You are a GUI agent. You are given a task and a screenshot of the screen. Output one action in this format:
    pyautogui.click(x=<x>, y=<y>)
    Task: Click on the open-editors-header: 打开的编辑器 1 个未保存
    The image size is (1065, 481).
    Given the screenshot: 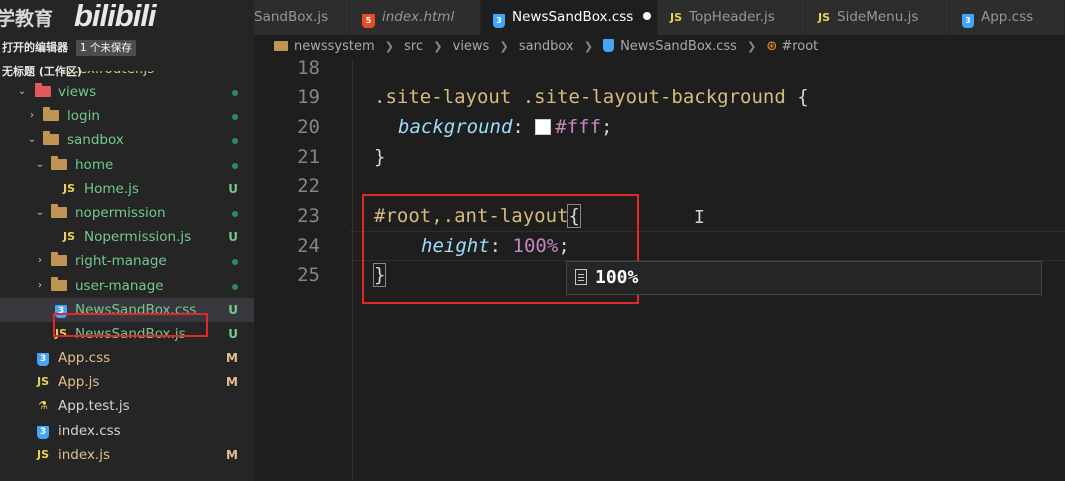 What is the action you would take?
    pyautogui.click(x=127, y=48)
    